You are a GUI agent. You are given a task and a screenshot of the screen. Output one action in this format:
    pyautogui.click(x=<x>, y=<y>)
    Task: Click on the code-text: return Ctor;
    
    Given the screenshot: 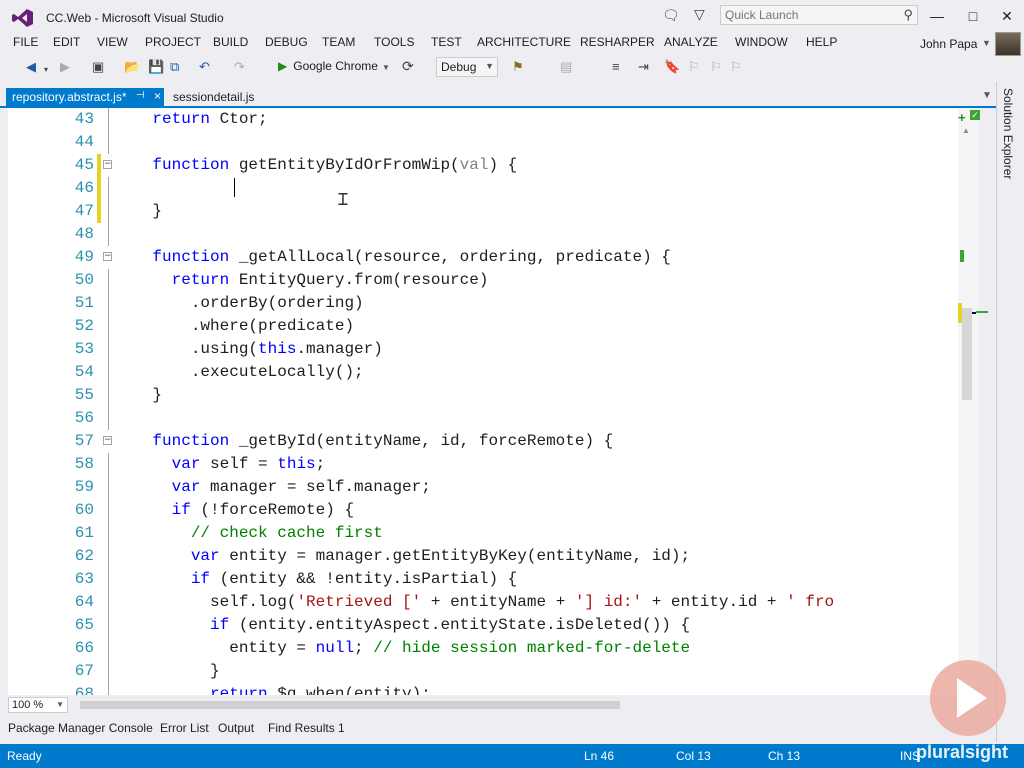 What is the action you would take?
    pyautogui.click(x=210, y=119)
    